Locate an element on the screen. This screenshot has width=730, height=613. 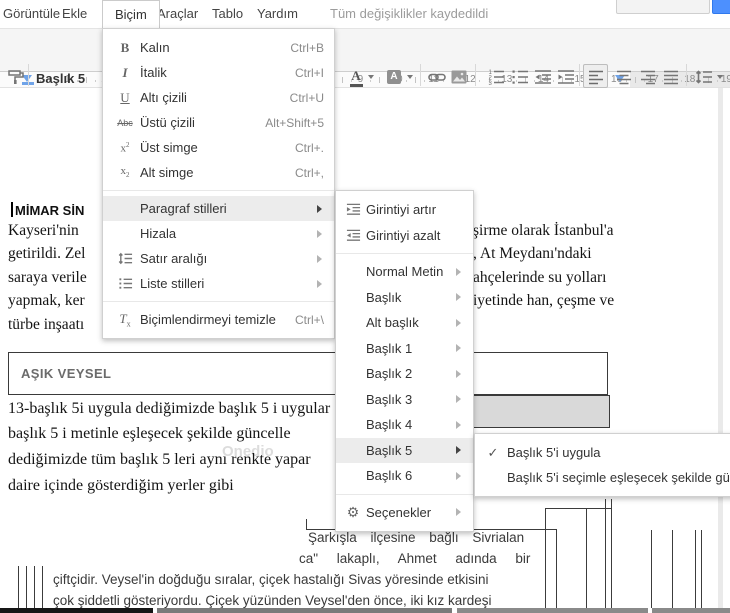
menu-item-liste-stilleri: Liste stilleri is located at coordinates (218, 283).